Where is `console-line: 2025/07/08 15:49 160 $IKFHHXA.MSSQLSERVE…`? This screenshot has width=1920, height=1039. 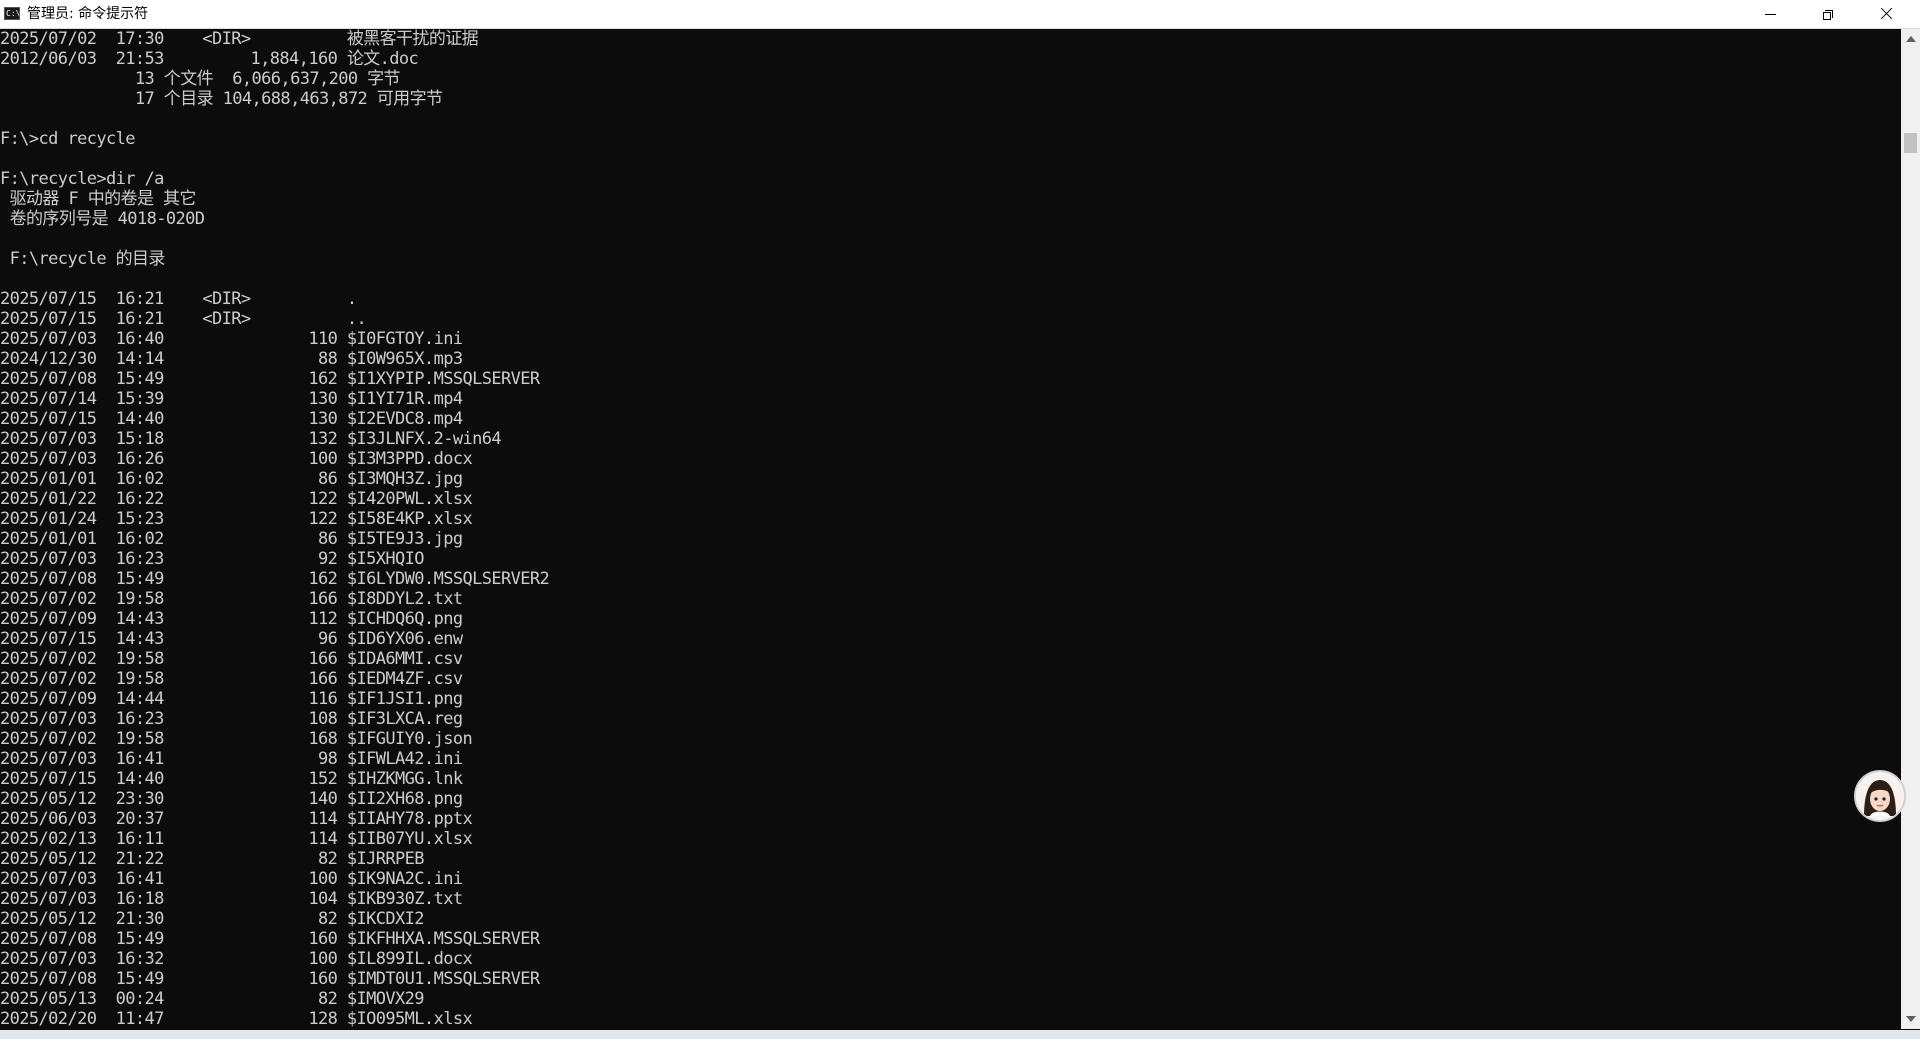 console-line: 2025/07/08 15:49 160 $IKFHHXA.MSSQLSERVE… is located at coordinates (270, 939).